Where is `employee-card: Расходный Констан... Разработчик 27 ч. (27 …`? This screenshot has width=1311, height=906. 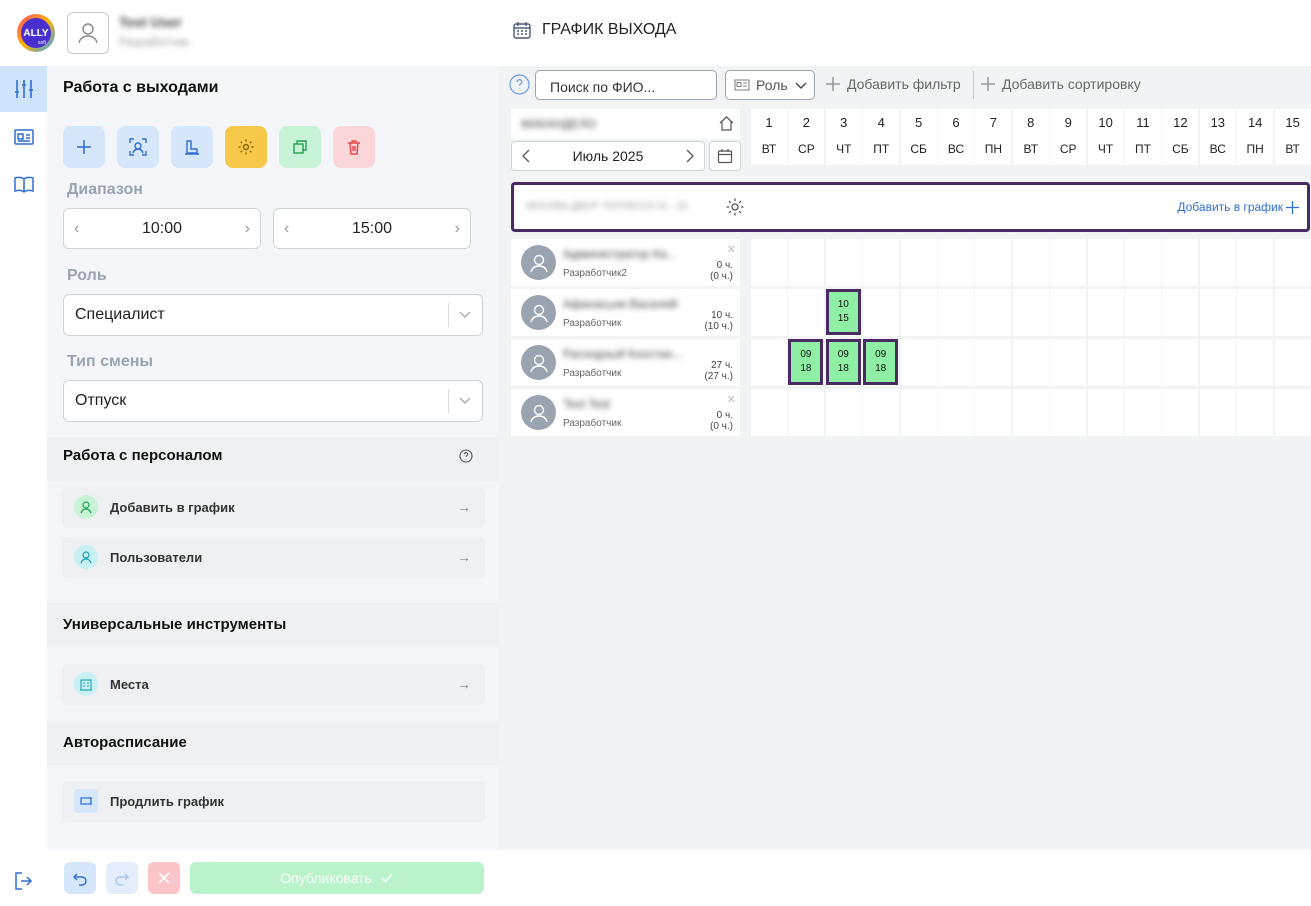 employee-card: Расходный Констан... Разработчик 27 ч. (27 … is located at coordinates (625, 362).